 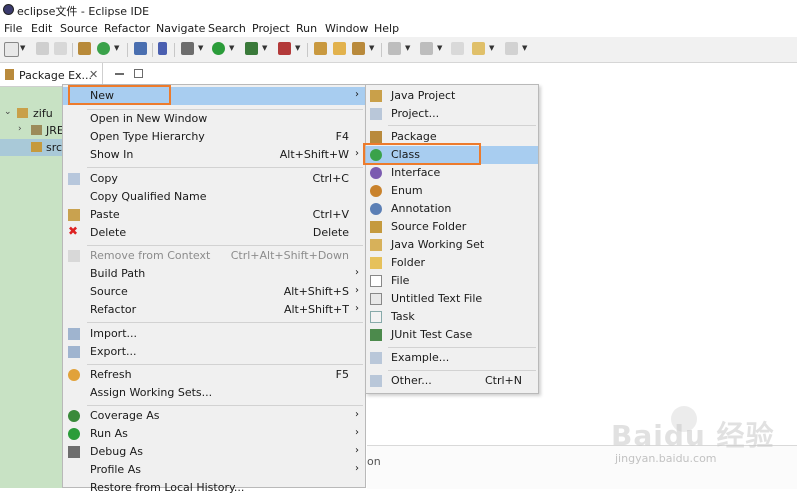 I want to click on menu-item-debug-as: Debug As ›, so click(x=214, y=452).